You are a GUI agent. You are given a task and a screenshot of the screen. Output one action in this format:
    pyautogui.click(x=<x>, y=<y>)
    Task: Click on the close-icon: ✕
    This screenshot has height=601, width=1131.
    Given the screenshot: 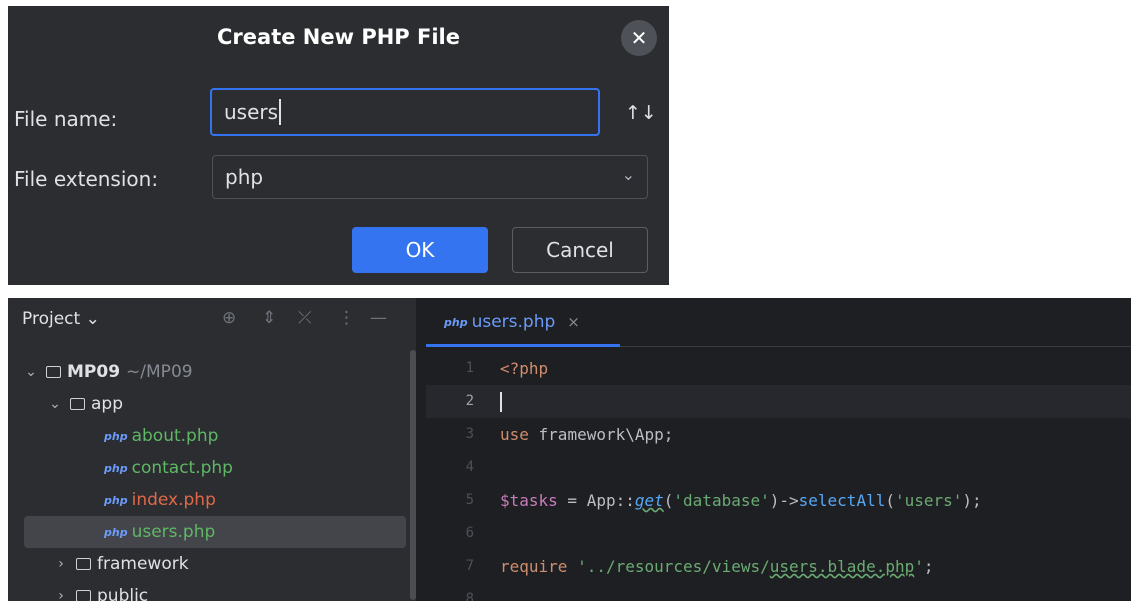 What is the action you would take?
    pyautogui.click(x=639, y=38)
    